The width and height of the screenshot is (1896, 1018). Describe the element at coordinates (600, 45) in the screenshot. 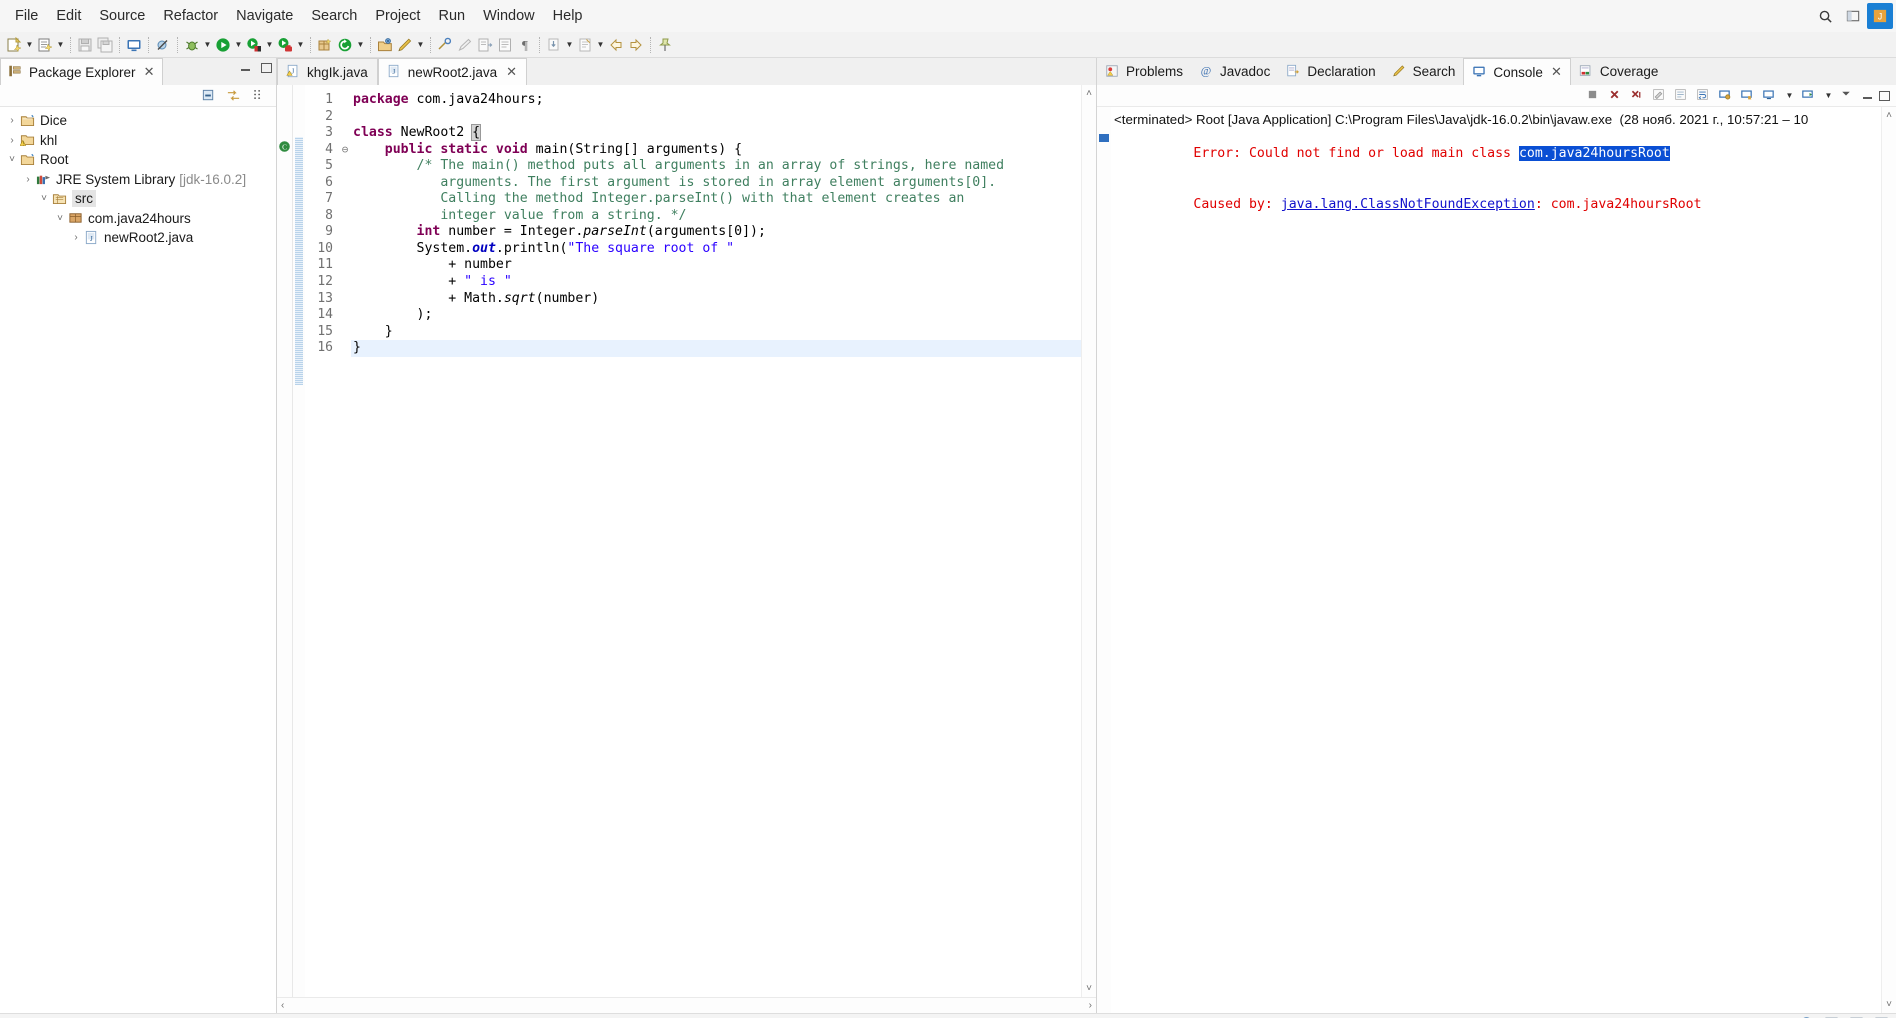

I see `open-task-dropdown: ▼` at that location.